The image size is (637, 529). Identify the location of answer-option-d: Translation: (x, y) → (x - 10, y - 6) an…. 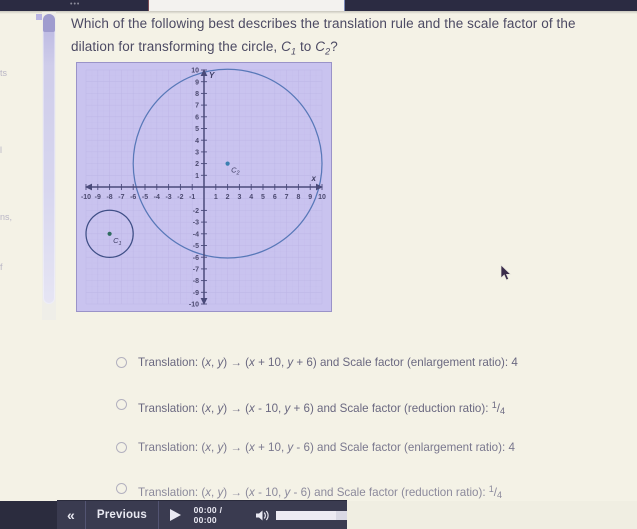
(366, 489).